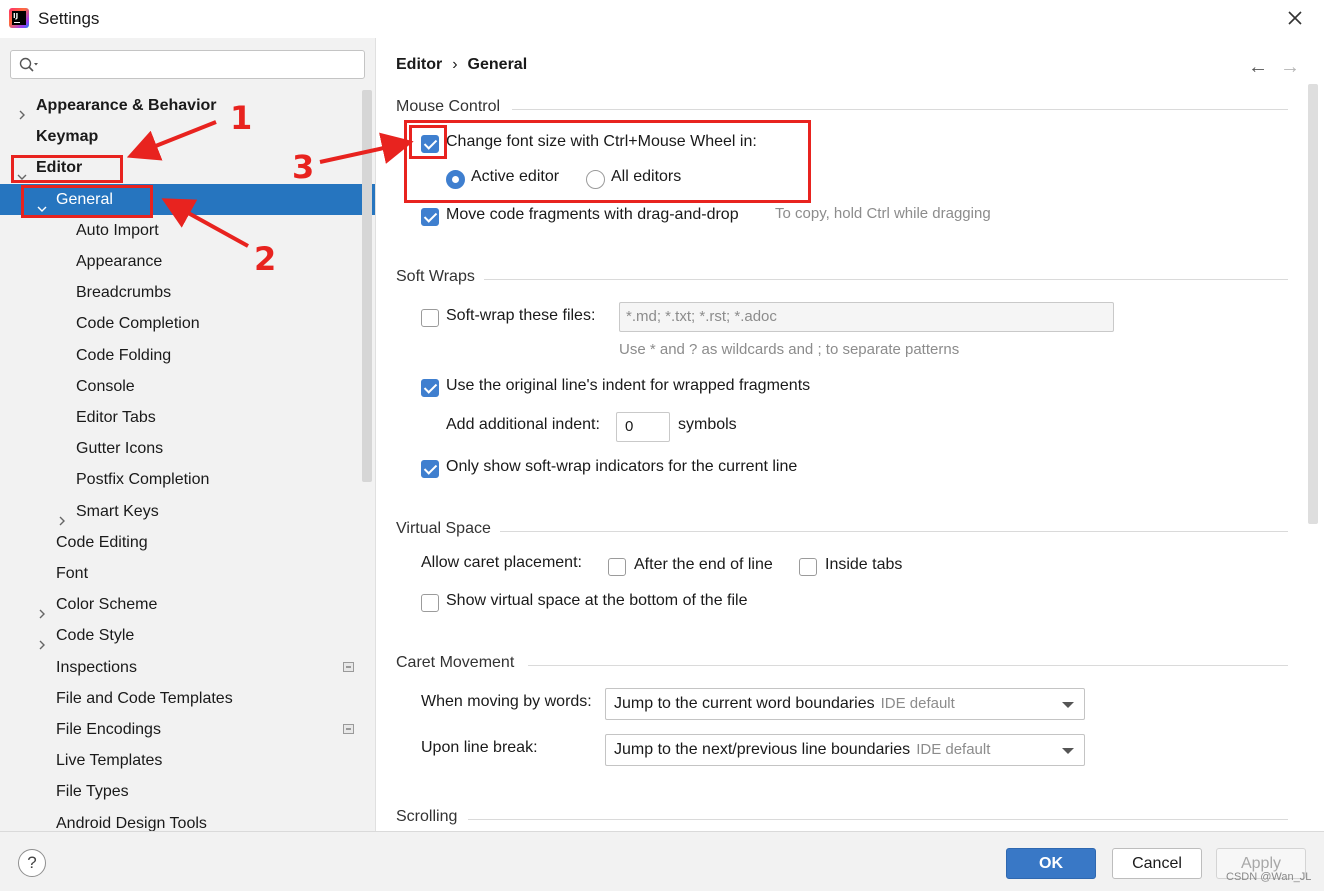 The width and height of the screenshot is (1324, 891). What do you see at coordinates (59, 167) in the screenshot?
I see `tree-item-label: Editor` at bounding box center [59, 167].